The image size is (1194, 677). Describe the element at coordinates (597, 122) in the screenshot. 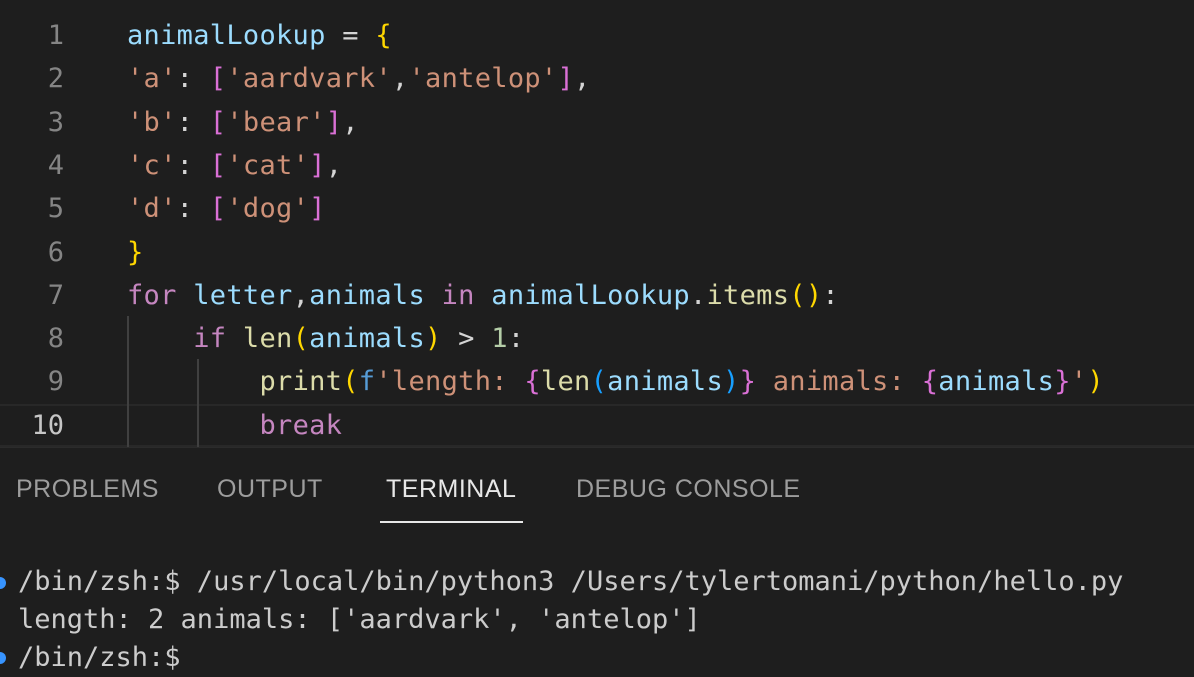

I see `code-line: 3 'b': ['bear'],` at that location.